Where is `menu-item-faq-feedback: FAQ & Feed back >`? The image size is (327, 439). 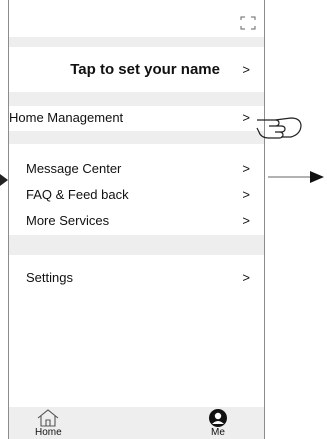
menu-item-faq-feedback: FAQ & Feed back > is located at coordinates (136, 195).